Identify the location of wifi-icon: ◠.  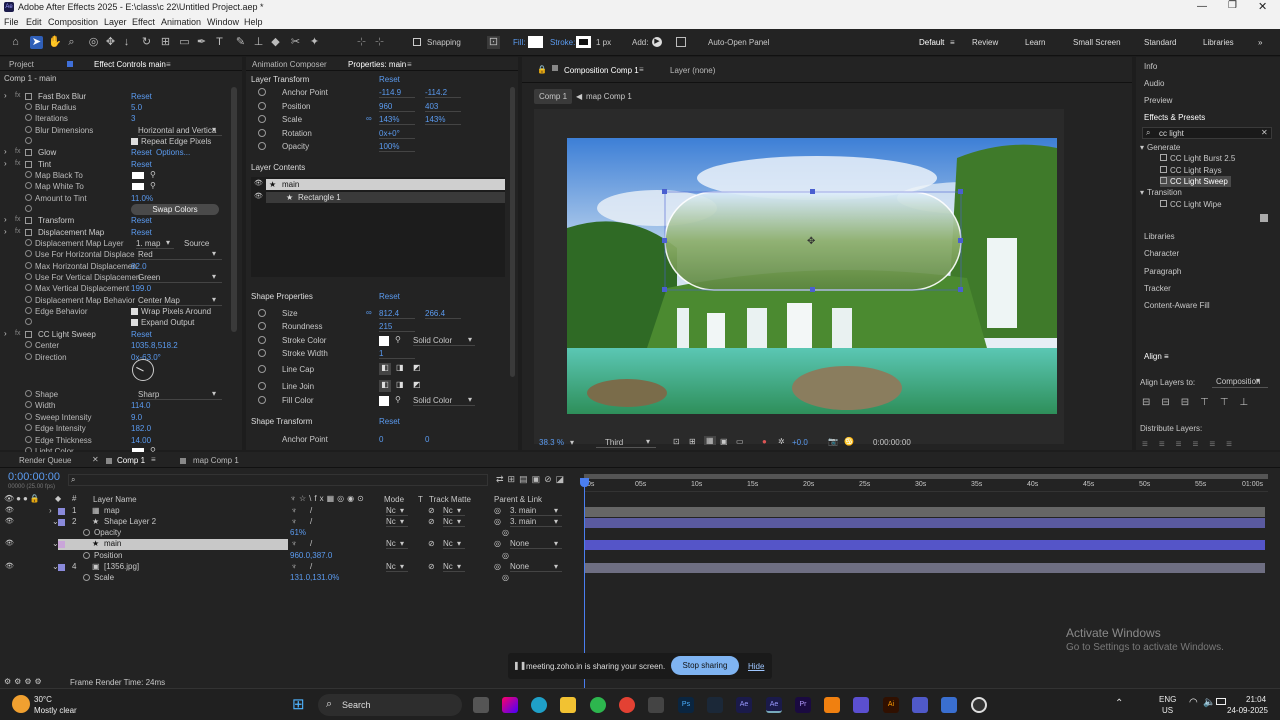
(1193, 702).